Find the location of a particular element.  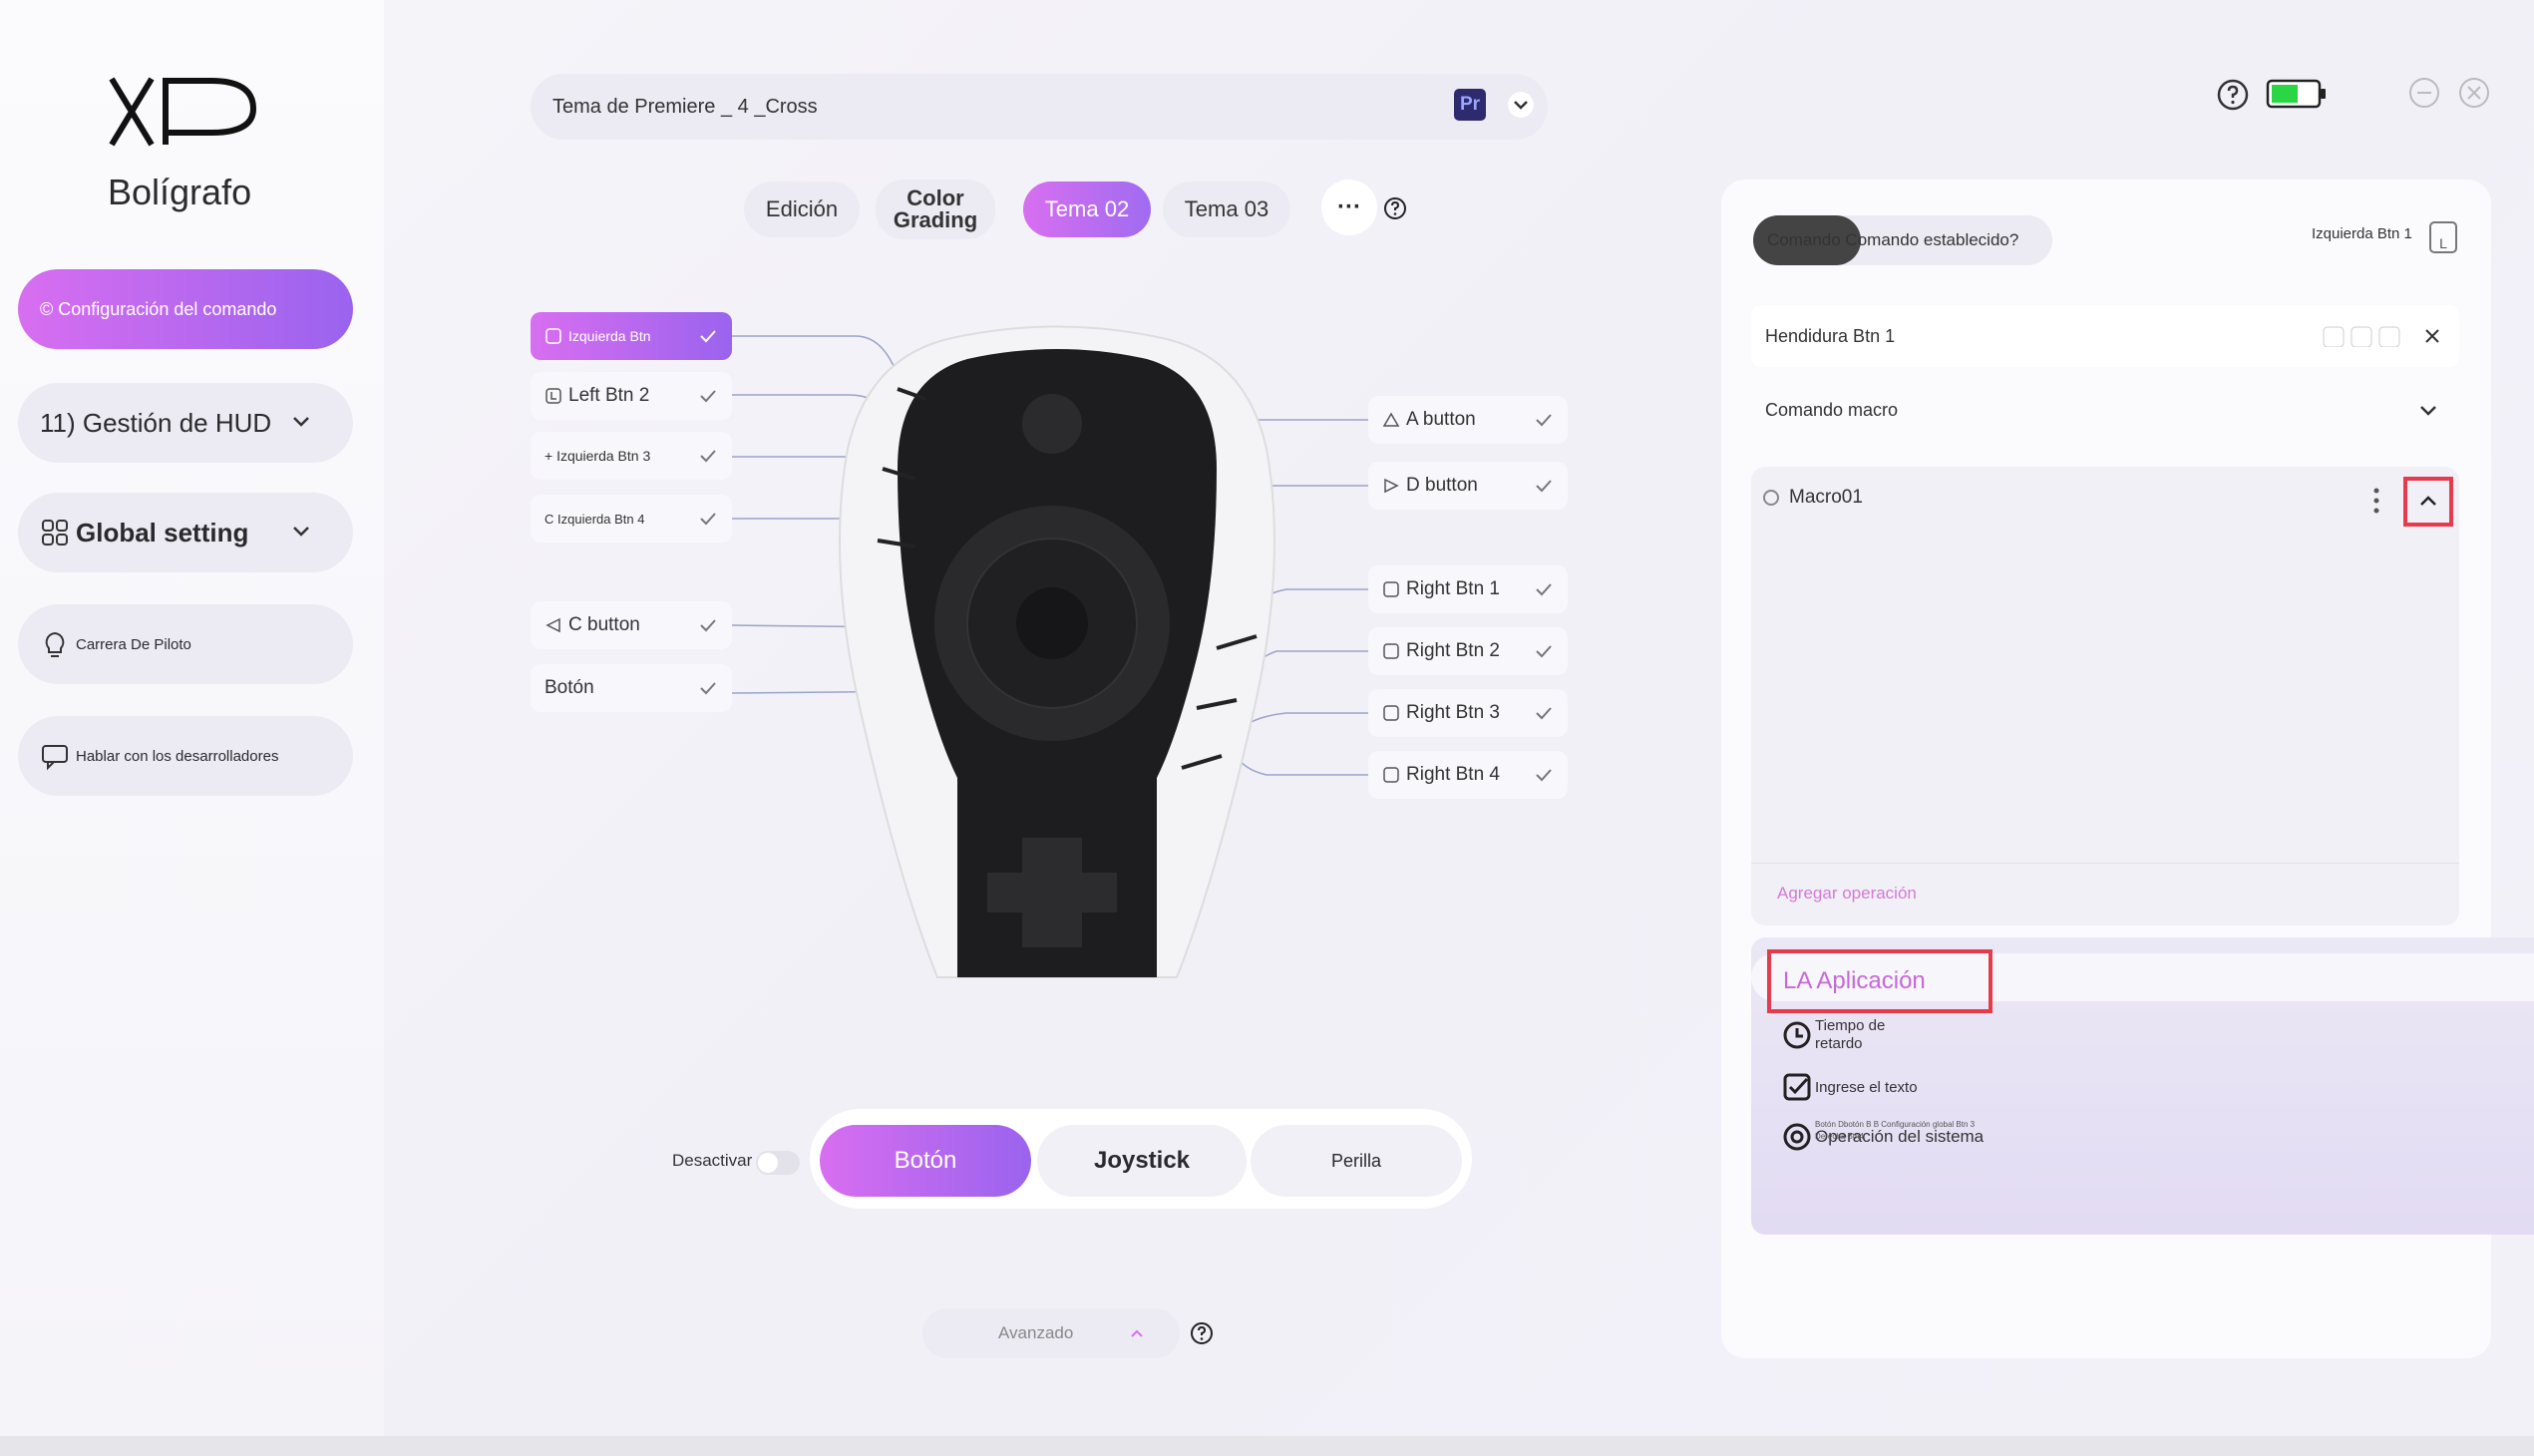

tab-tema-03: Tema 03 is located at coordinates (1226, 209).